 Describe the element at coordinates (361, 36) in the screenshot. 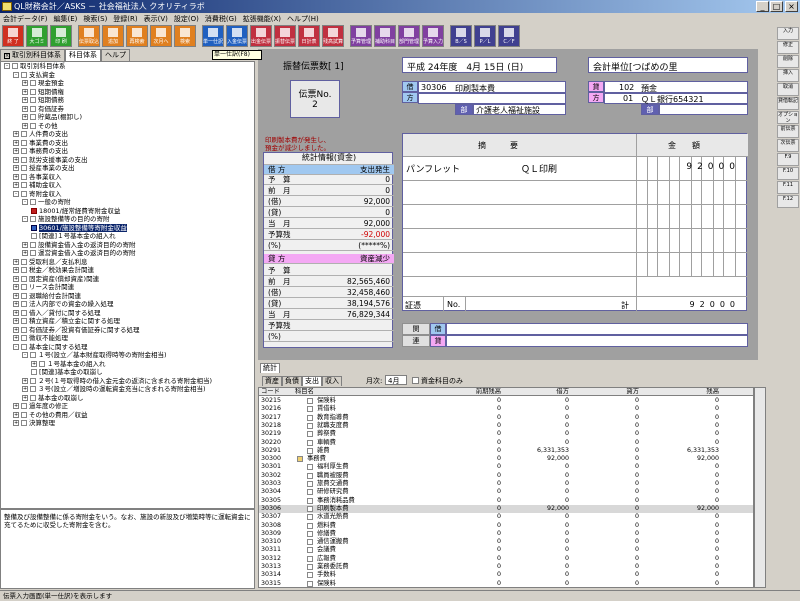

I see `toolbar-button-14: 予算管理` at that location.